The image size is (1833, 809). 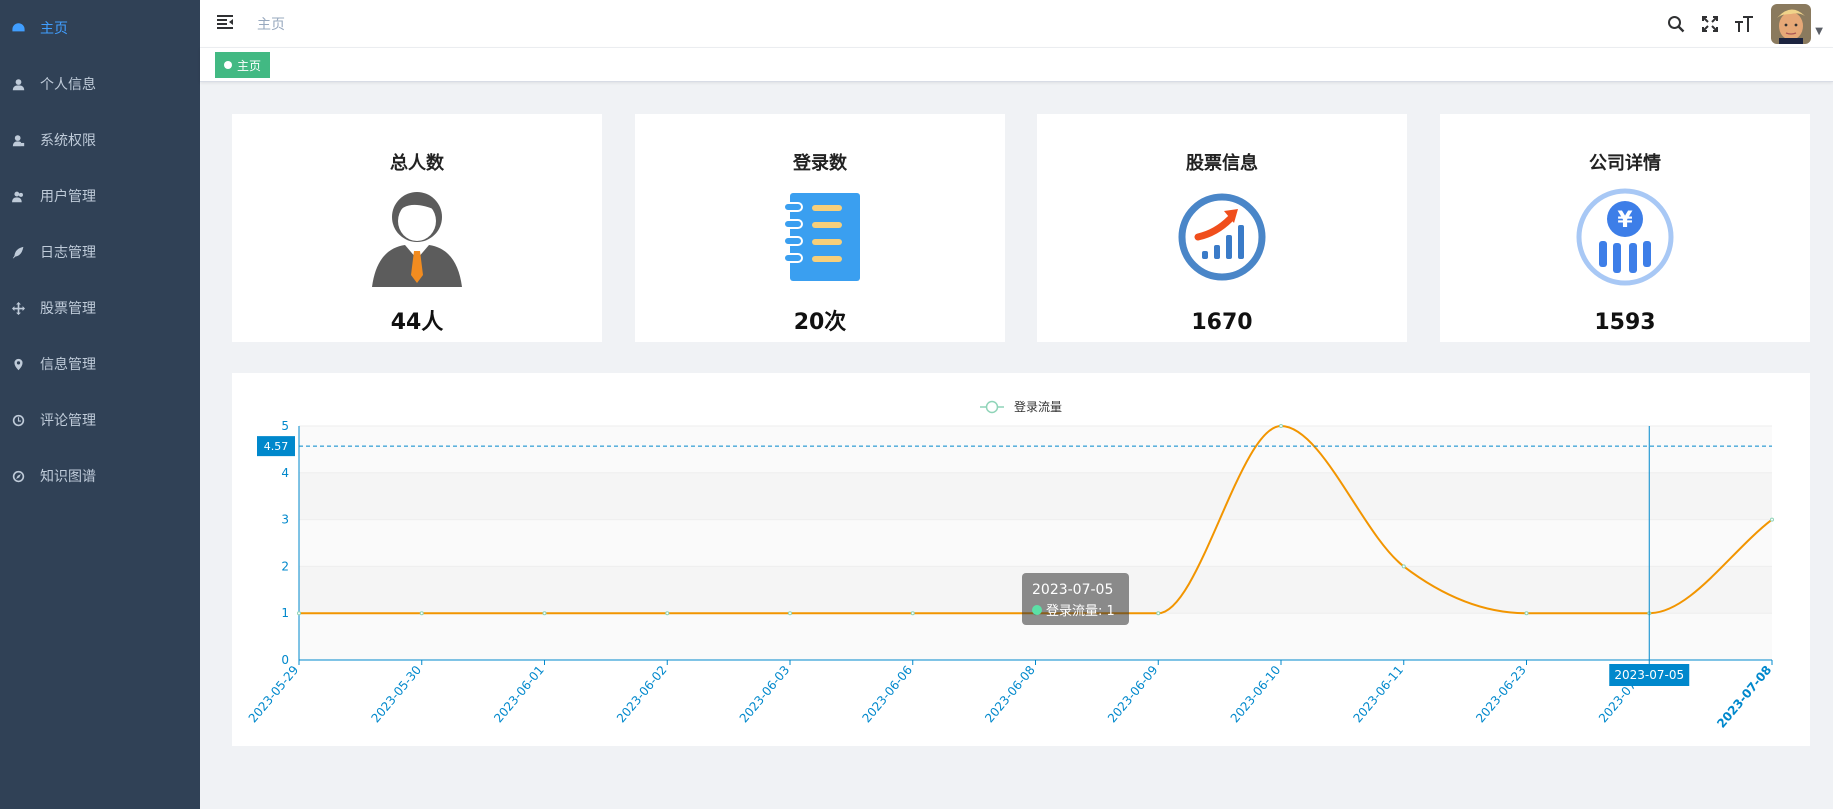 What do you see at coordinates (417, 237) in the screenshot?
I see `person-icon` at bounding box center [417, 237].